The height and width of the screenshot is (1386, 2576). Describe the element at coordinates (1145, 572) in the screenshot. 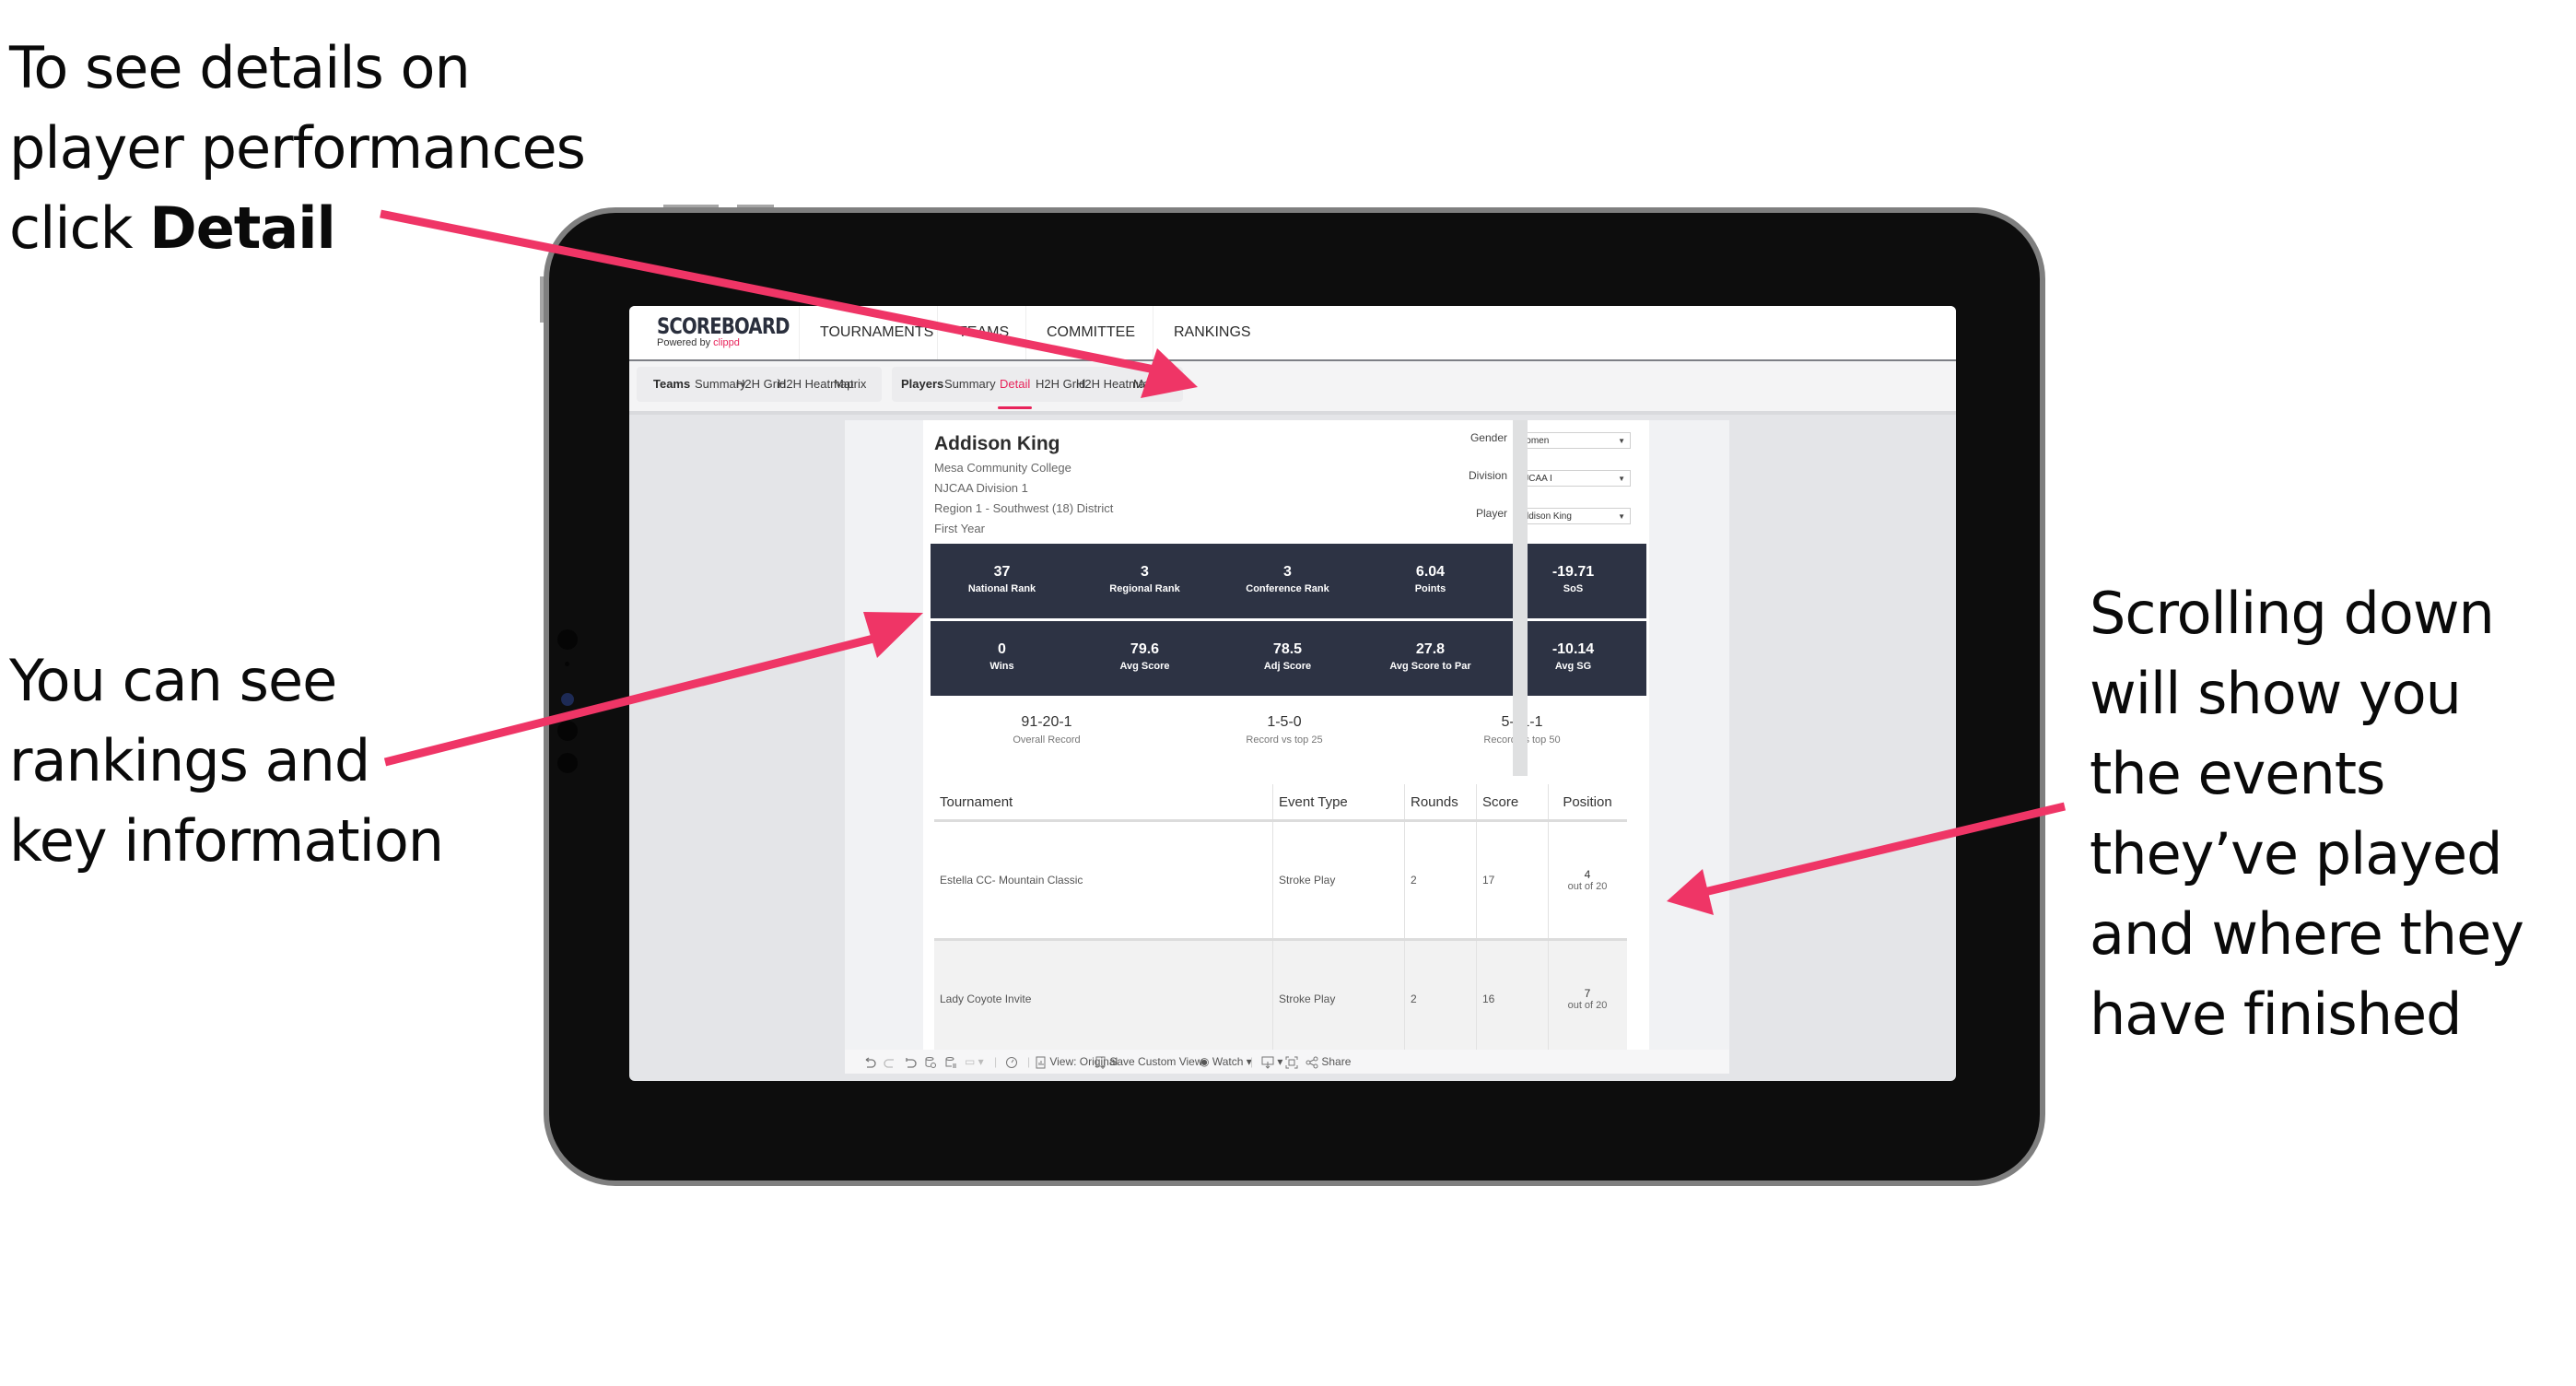

I see `stat-value: 3` at that location.